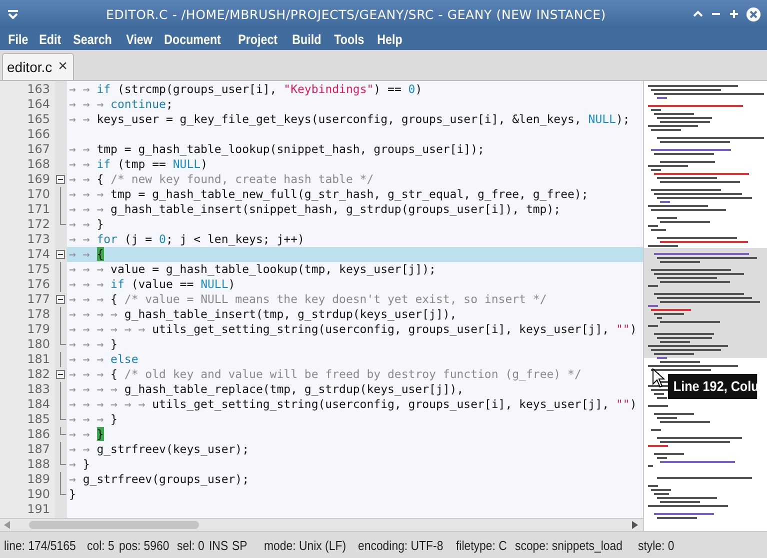 This screenshot has height=558, width=767. I want to click on line-number: 176, so click(38, 284).